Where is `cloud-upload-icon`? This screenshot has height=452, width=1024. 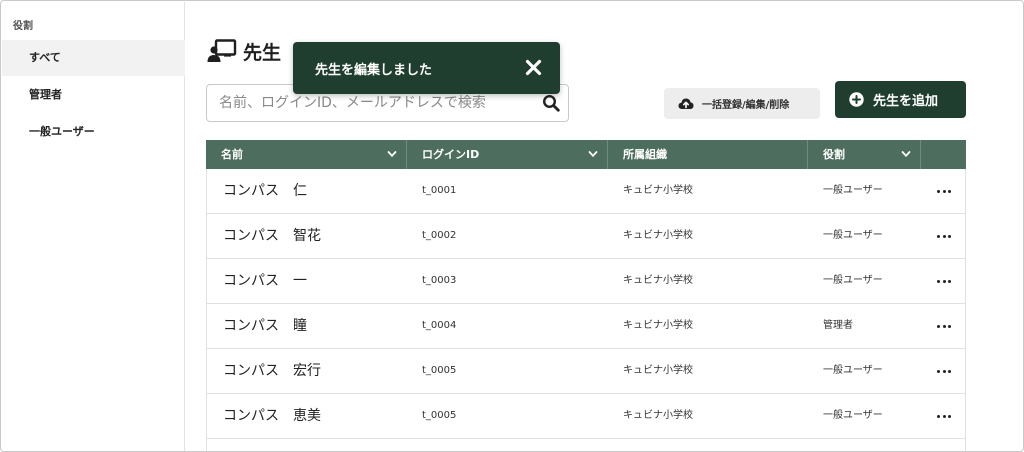
cloud-upload-icon is located at coordinates (686, 103).